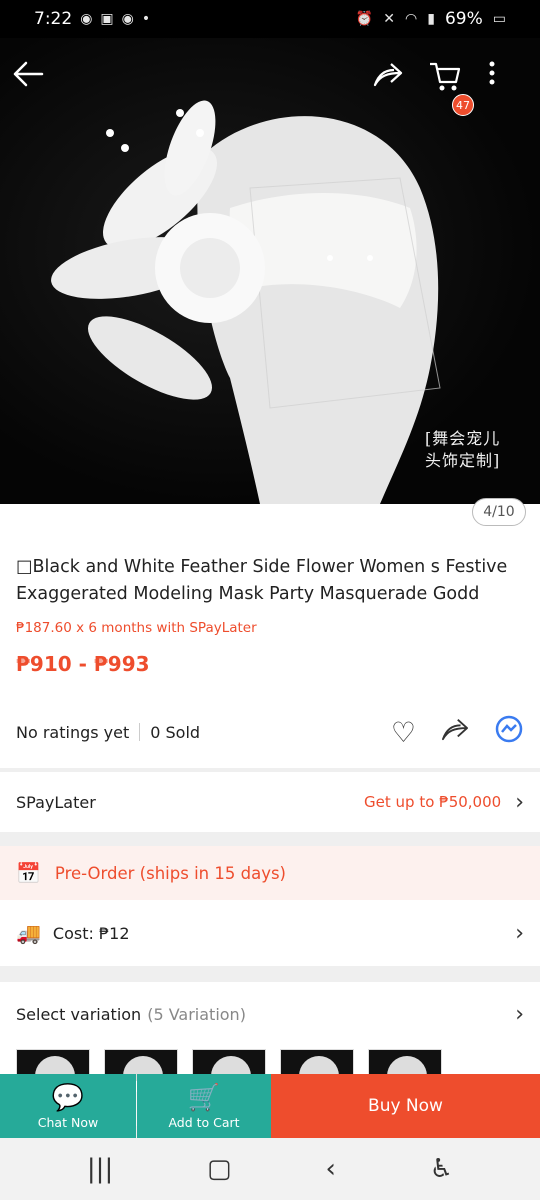 The image size is (540, 1200). I want to click on system-nav-bar: ||| ▢ ‹ ♿, so click(270, 1169).